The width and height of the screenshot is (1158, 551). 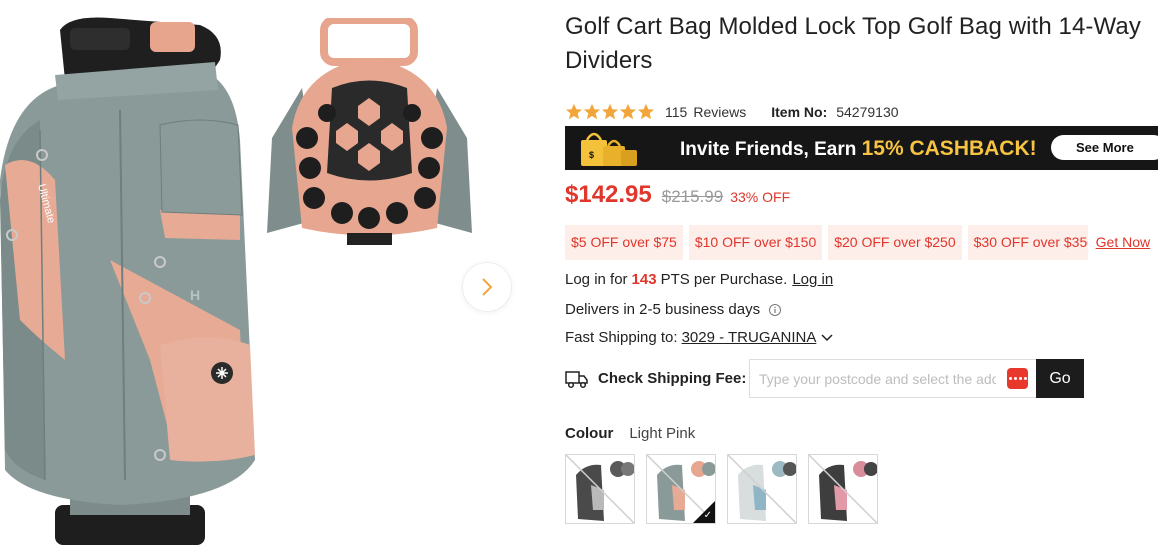 I want to click on colour-swatch-pink, so click(x=843, y=489).